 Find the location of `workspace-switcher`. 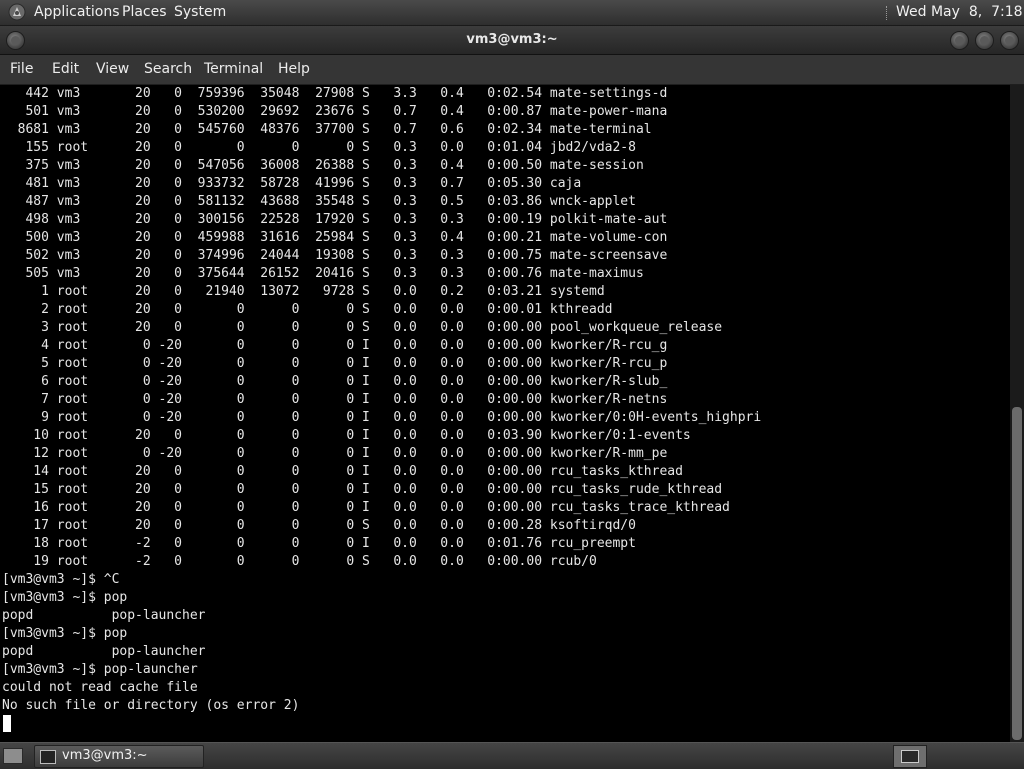

workspace-switcher is located at coordinates (910, 756).